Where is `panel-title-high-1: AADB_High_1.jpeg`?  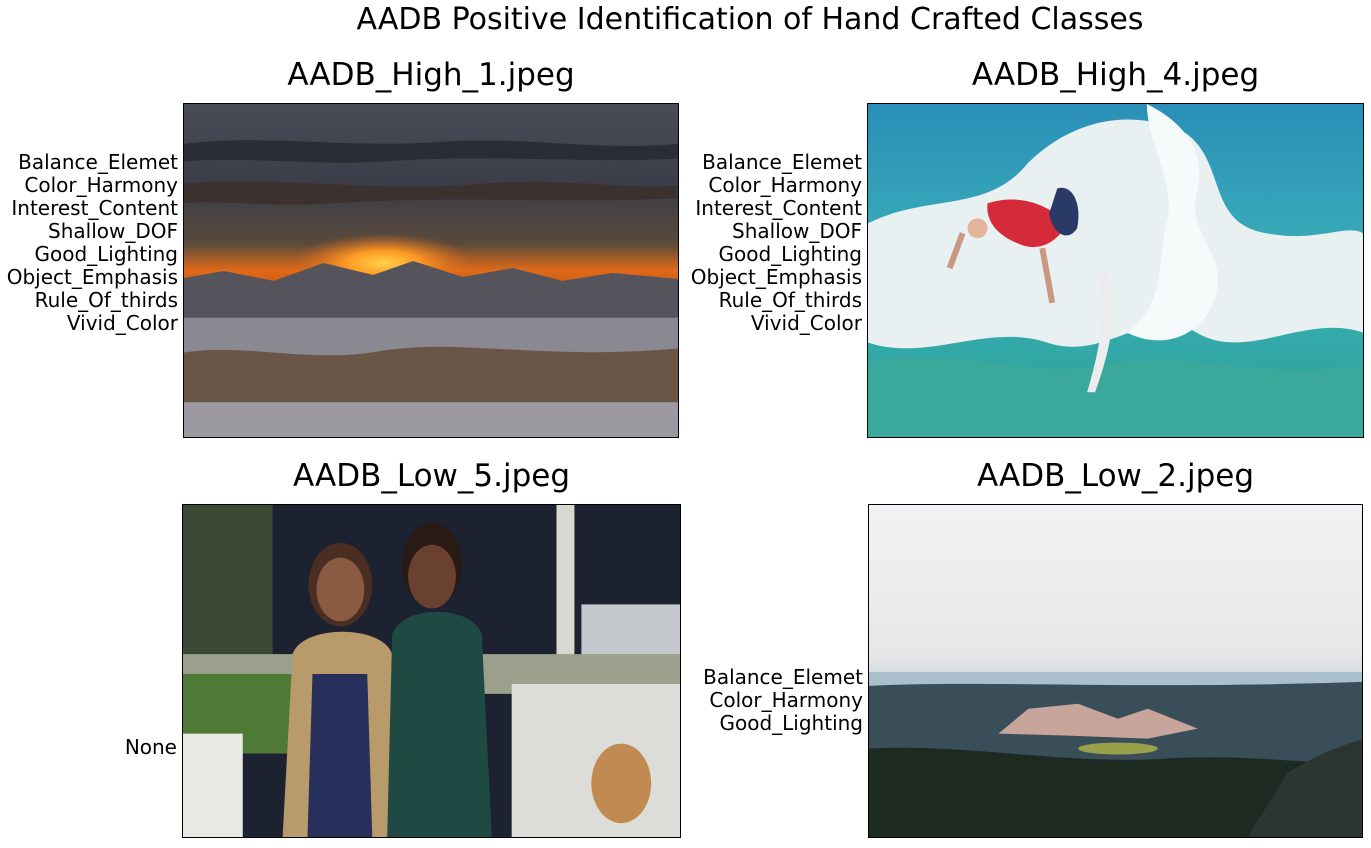 panel-title-high-1: AADB_High_1.jpeg is located at coordinates (431, 75).